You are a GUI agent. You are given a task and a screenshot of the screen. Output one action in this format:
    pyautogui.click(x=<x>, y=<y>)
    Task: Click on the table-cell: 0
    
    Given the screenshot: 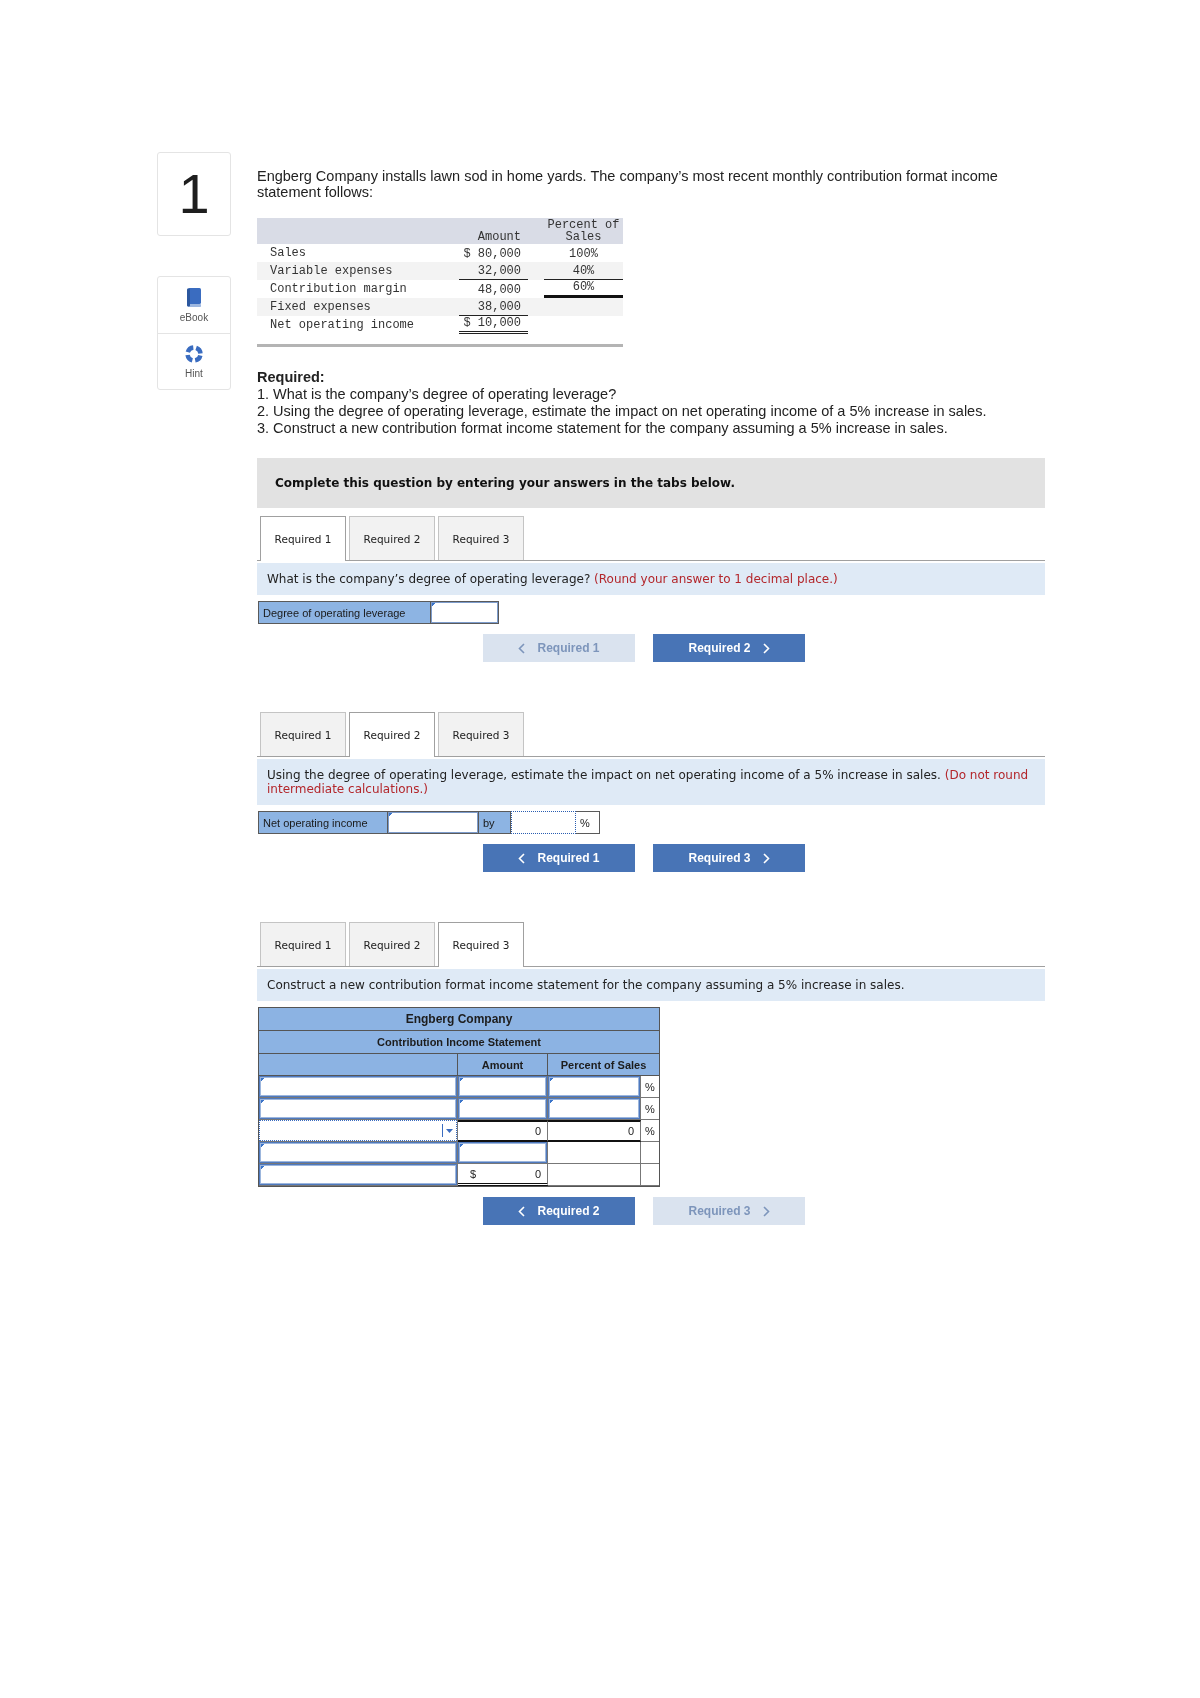 What is the action you would take?
    pyautogui.click(x=594, y=1131)
    